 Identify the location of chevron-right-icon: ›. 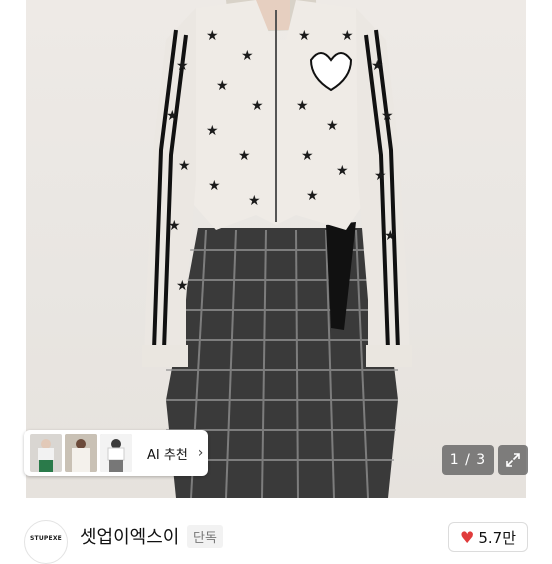
(200, 453).